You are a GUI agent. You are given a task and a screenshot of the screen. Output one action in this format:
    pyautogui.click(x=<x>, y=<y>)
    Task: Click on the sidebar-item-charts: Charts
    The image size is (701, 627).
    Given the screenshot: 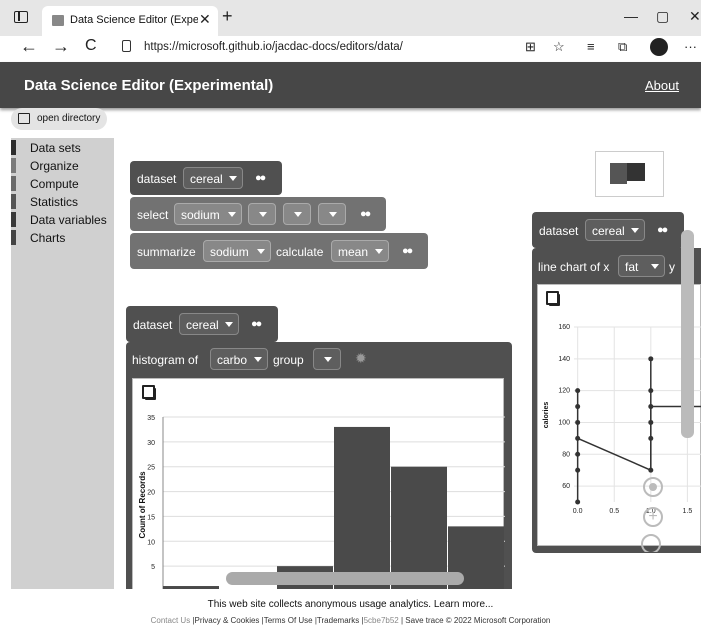 What is the action you would take?
    pyautogui.click(x=62, y=238)
    